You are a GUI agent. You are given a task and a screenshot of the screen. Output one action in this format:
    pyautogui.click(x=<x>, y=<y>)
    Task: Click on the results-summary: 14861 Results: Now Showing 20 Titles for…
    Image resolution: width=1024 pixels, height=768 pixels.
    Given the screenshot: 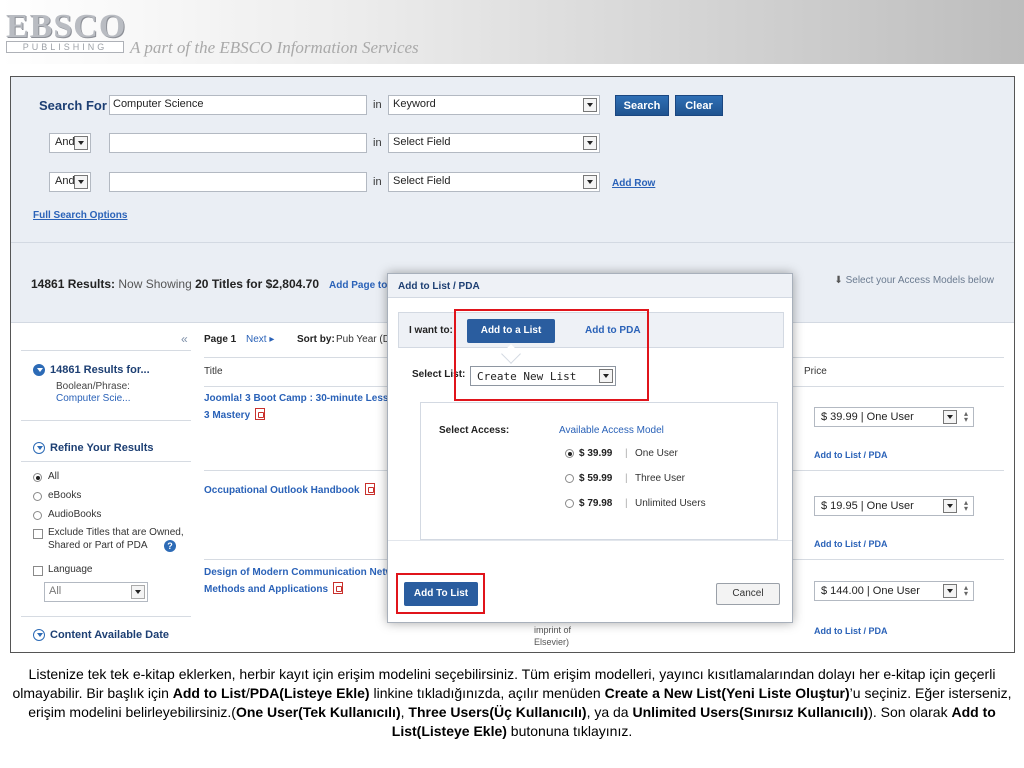 What is the action you would take?
    pyautogui.click(x=218, y=284)
    